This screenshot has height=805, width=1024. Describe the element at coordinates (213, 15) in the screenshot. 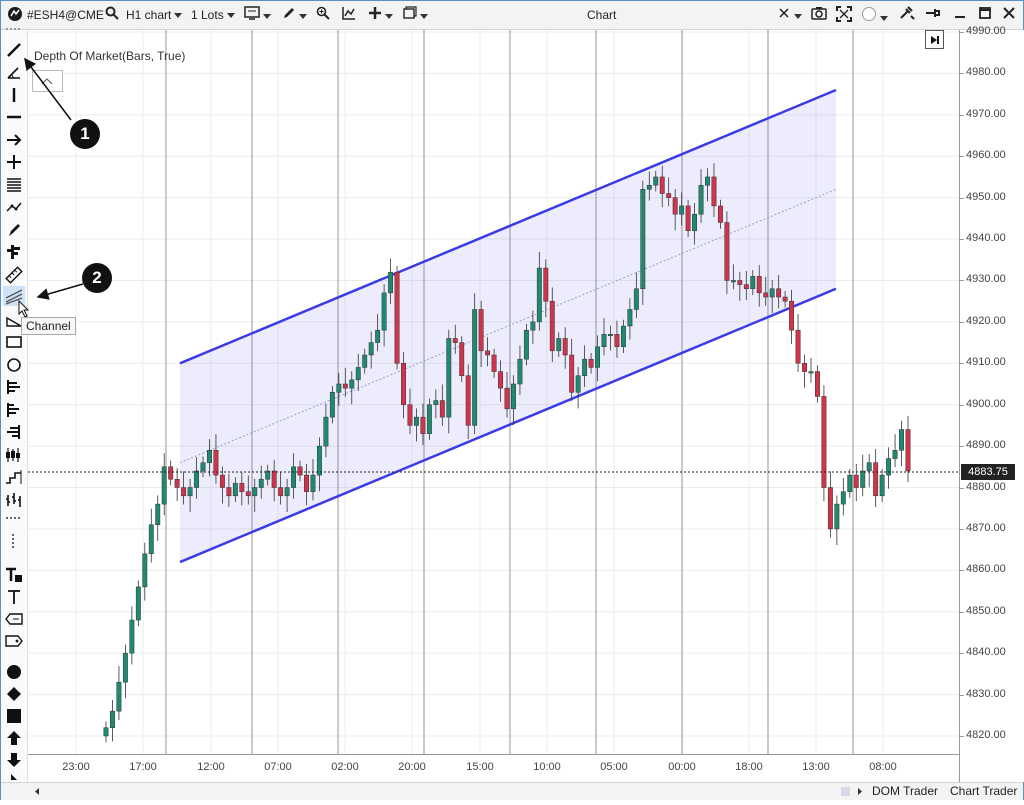

I see `lots-dropdown: 1 Lots` at that location.